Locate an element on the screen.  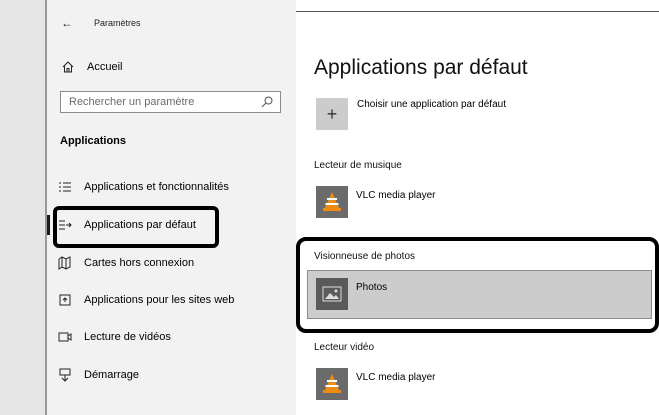
home-icon is located at coordinates (68, 67).